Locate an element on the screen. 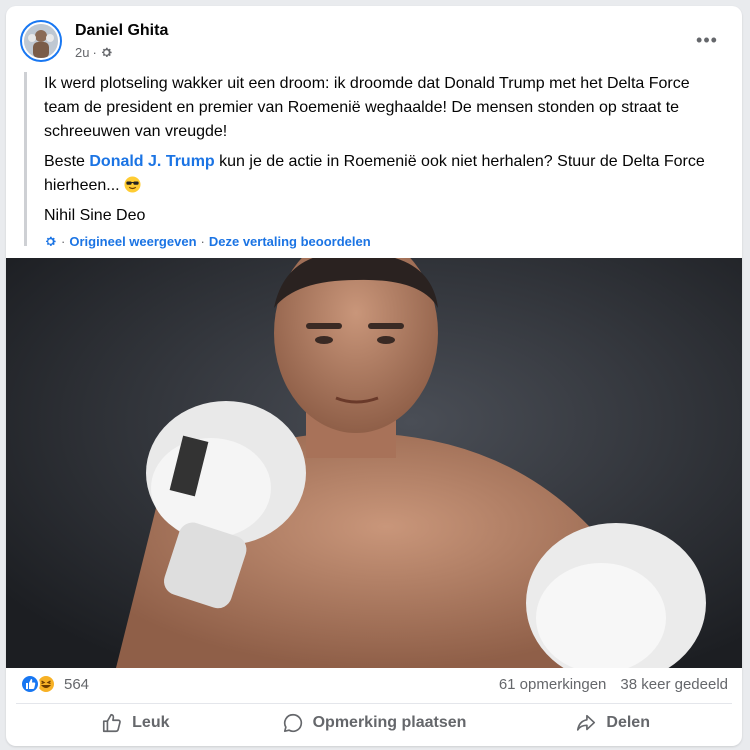  post-time: 2u is located at coordinates (82, 52).